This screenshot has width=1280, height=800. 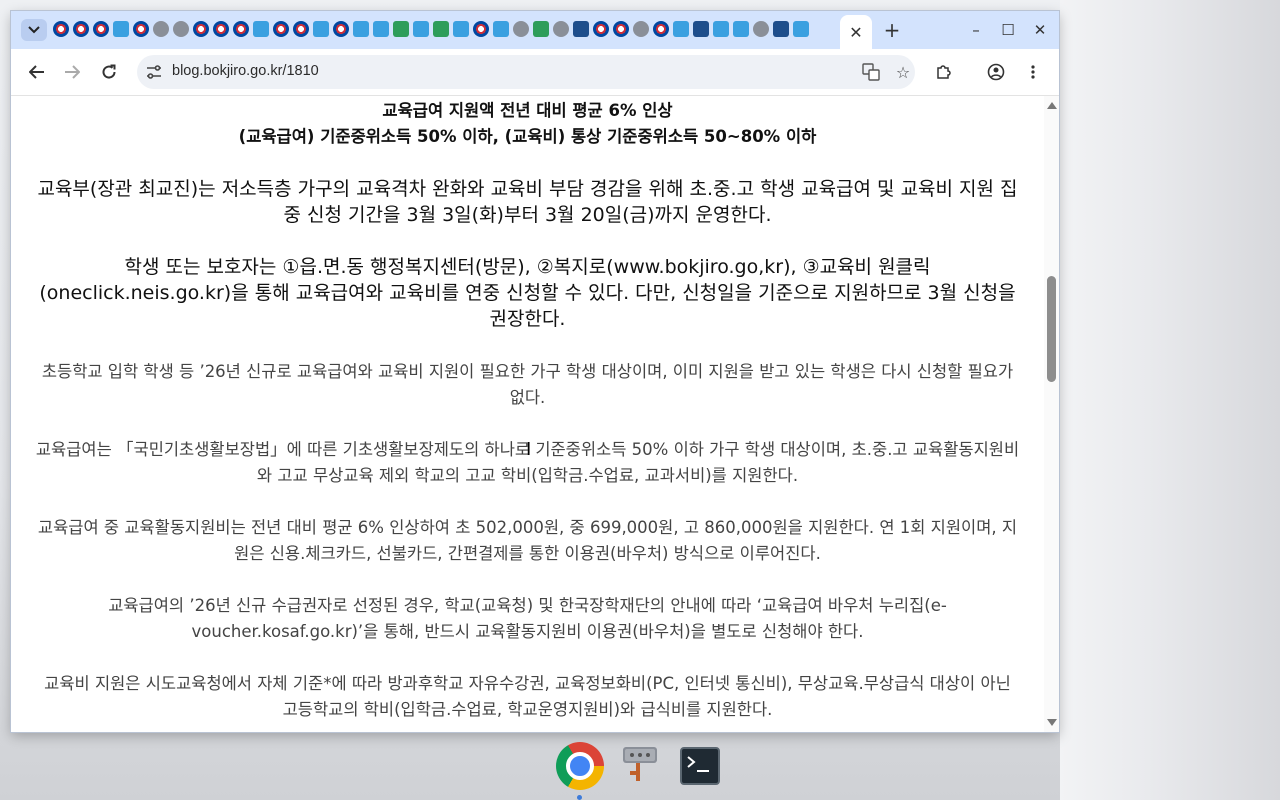 I want to click on network-tool-icon, so click(x=640, y=764).